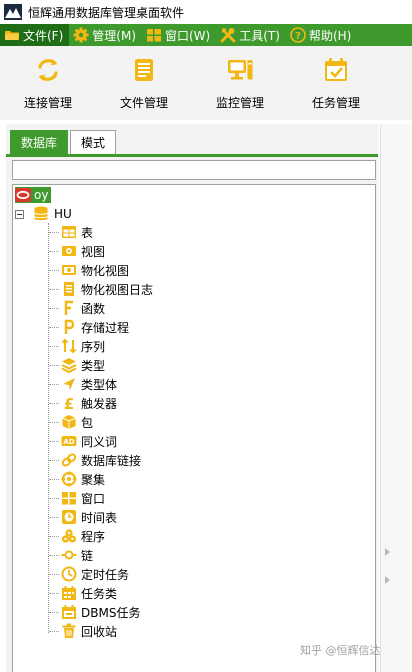 Image resolution: width=412 pixels, height=672 pixels. Describe the element at coordinates (83, 441) in the screenshot. I see `tree-item-synonyms: AD 同义词` at that location.